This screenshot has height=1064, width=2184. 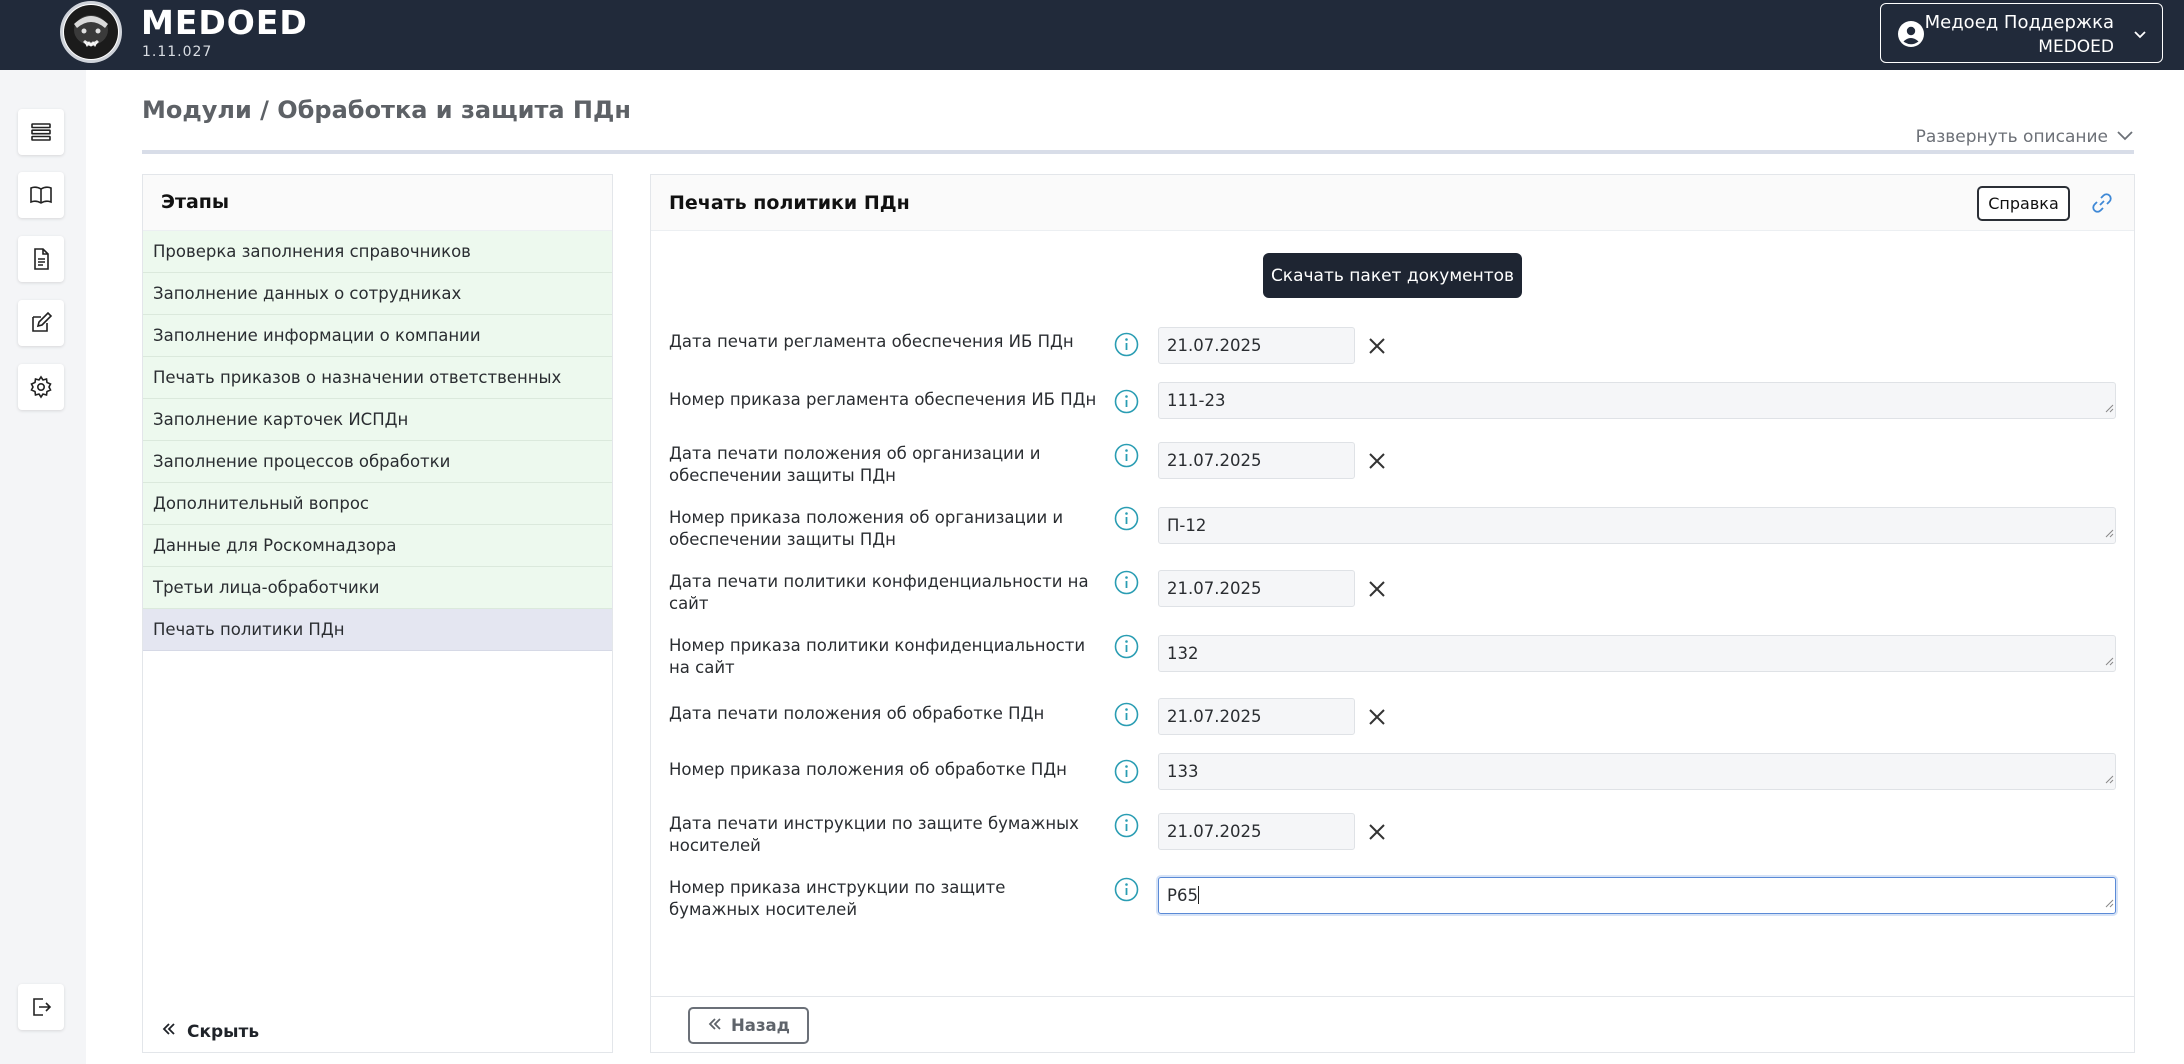 I want to click on edit-icon, so click(x=41, y=323).